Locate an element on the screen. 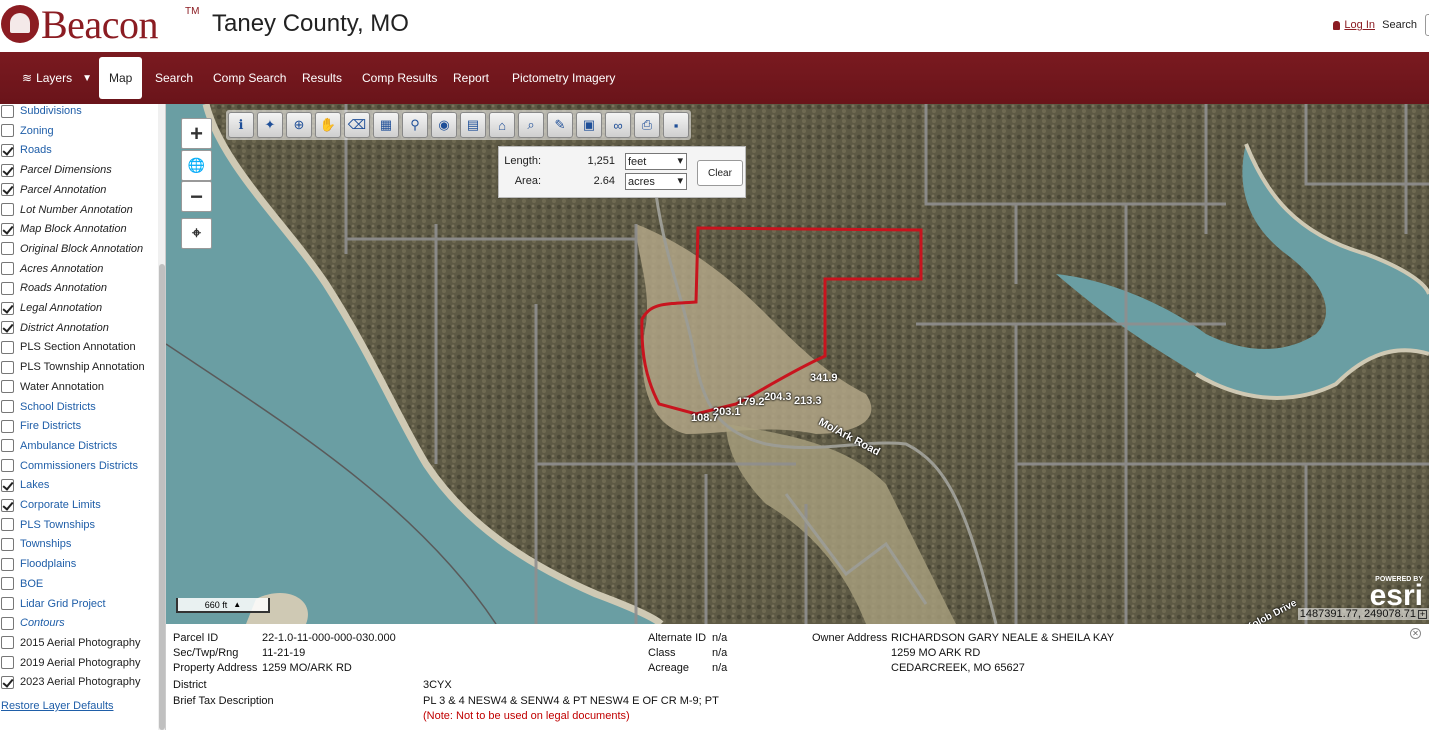 Image resolution: width=1429 pixels, height=730 pixels. clear-button: Clear is located at coordinates (720, 173).